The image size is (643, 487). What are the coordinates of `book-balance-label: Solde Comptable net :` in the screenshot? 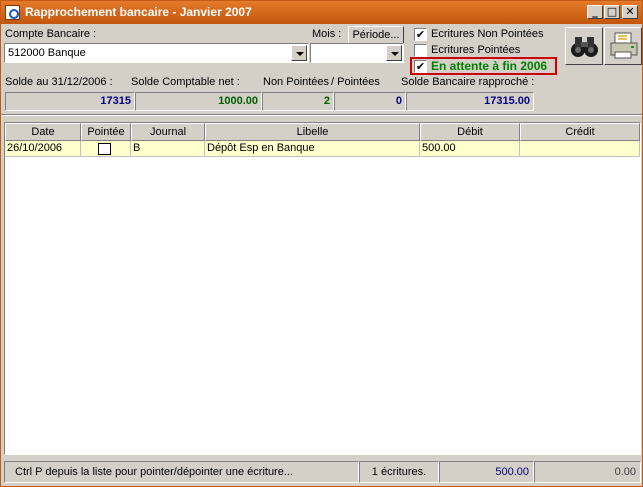 It's located at (185, 82).